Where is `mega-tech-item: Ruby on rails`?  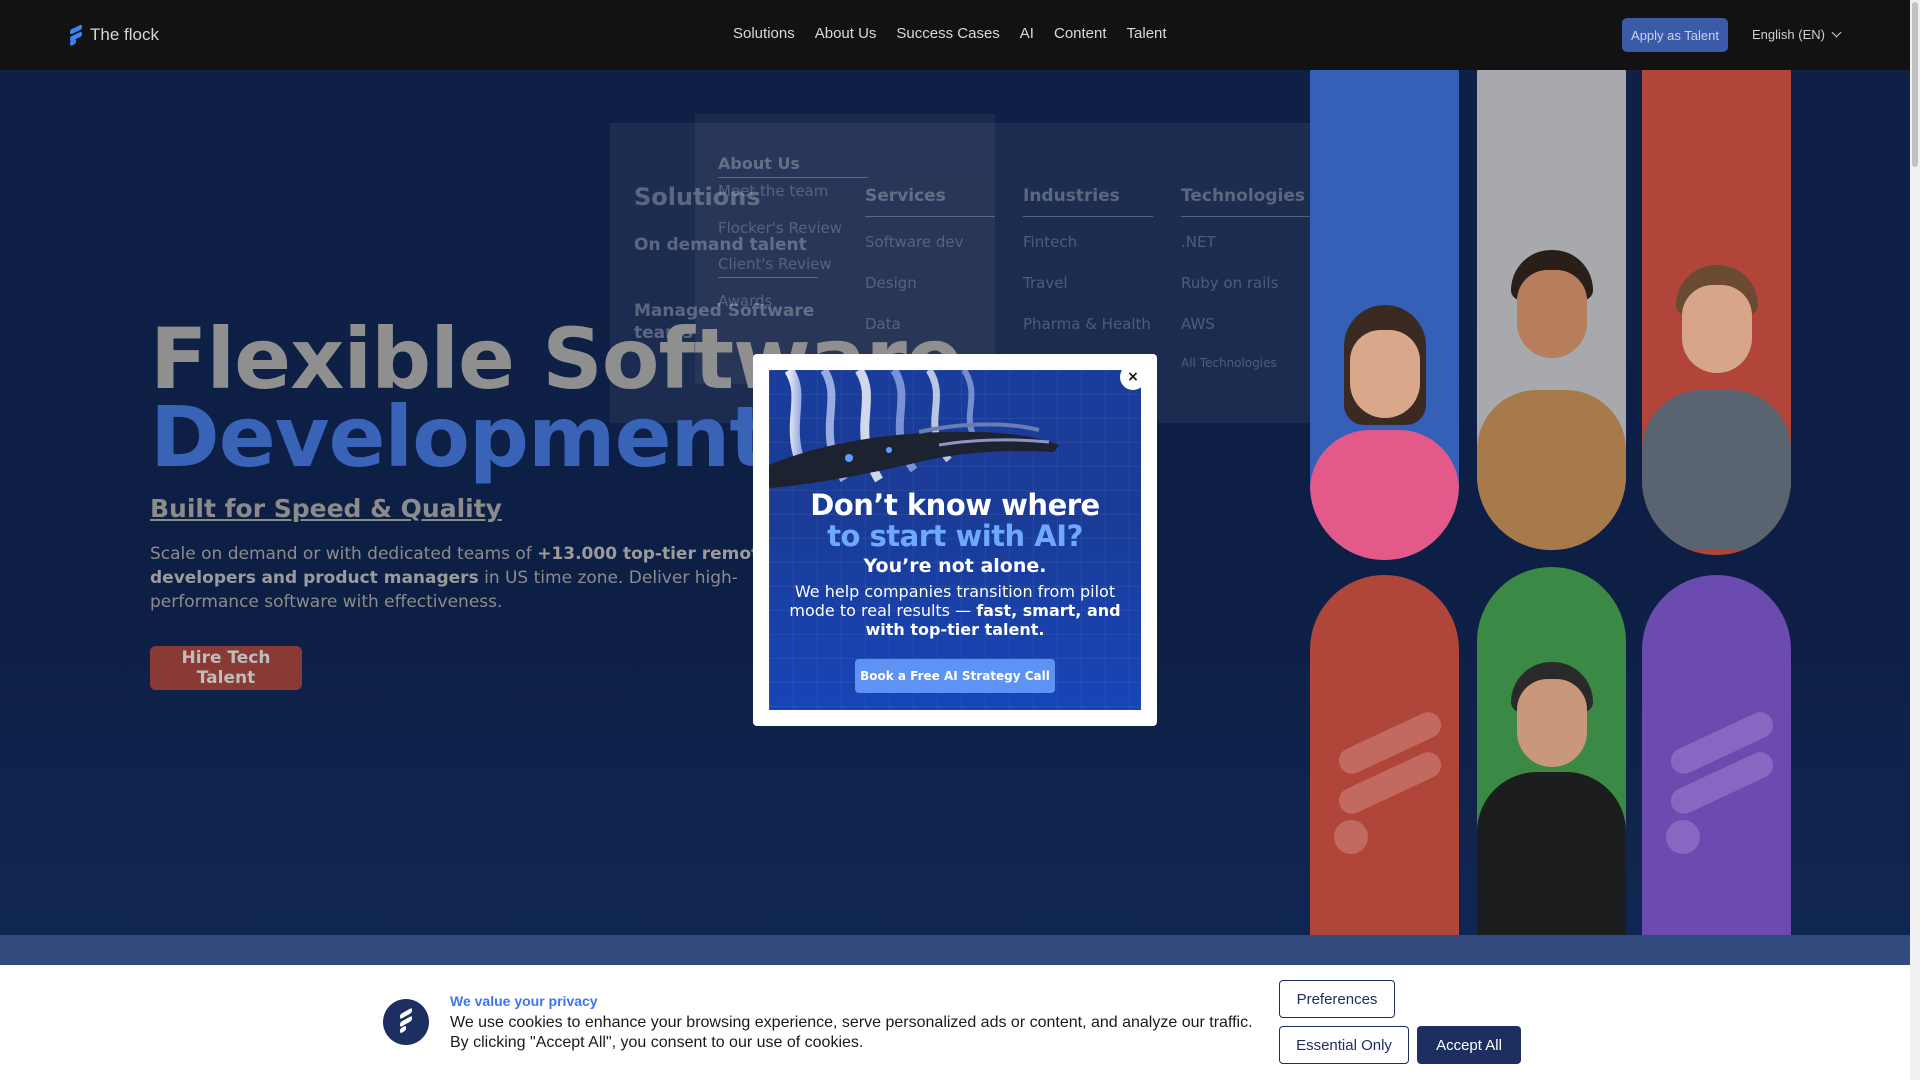 mega-tech-item: Ruby on rails is located at coordinates (1229, 283).